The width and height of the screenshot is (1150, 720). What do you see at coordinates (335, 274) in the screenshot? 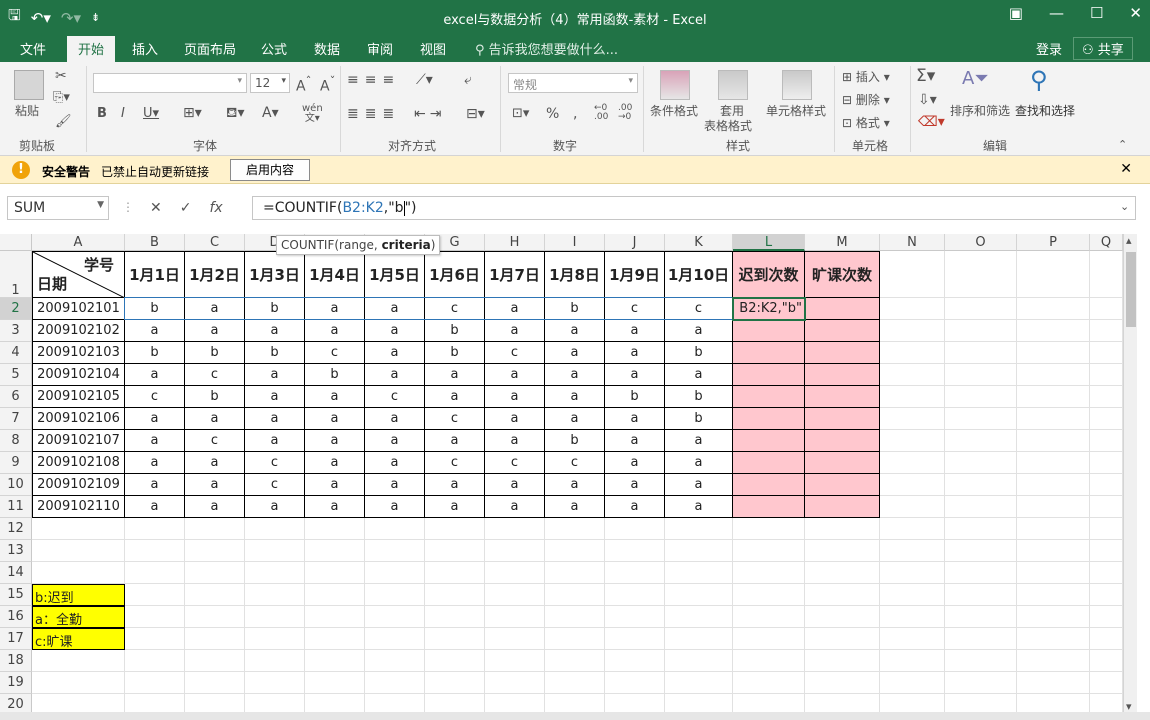
I see `date-header-cell: 1月4日` at bounding box center [335, 274].